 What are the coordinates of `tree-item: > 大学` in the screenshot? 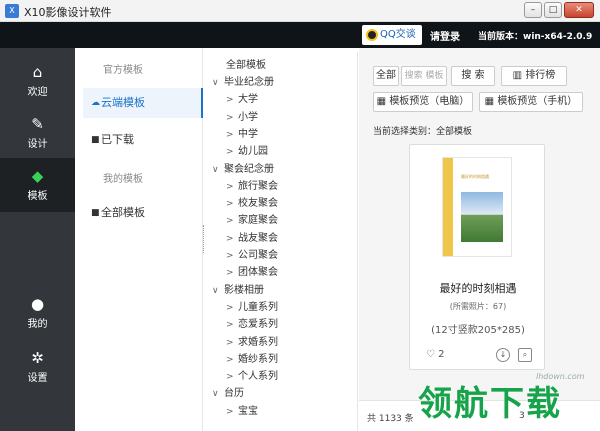 It's located at (242, 97).